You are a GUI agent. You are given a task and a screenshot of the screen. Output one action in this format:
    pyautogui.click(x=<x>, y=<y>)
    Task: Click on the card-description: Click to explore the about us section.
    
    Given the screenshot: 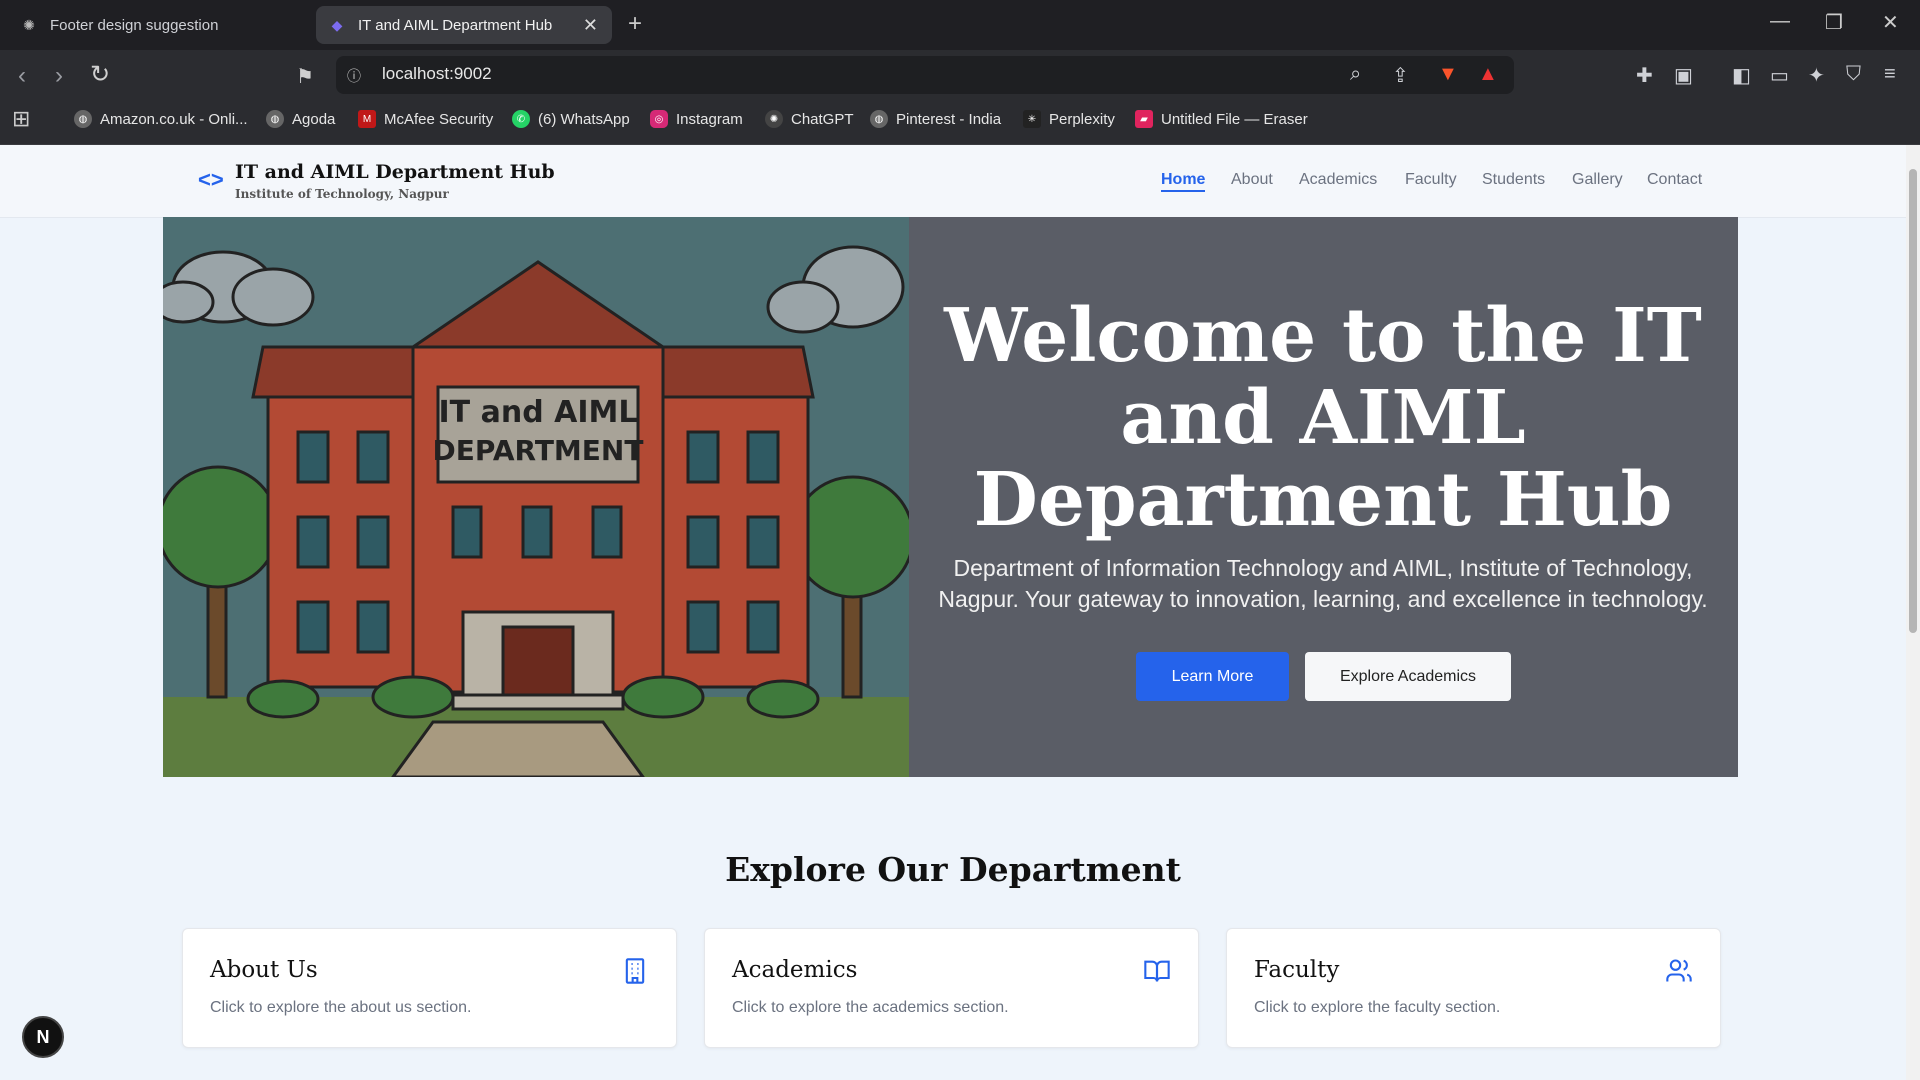 What is the action you would take?
    pyautogui.click(x=341, y=1007)
    